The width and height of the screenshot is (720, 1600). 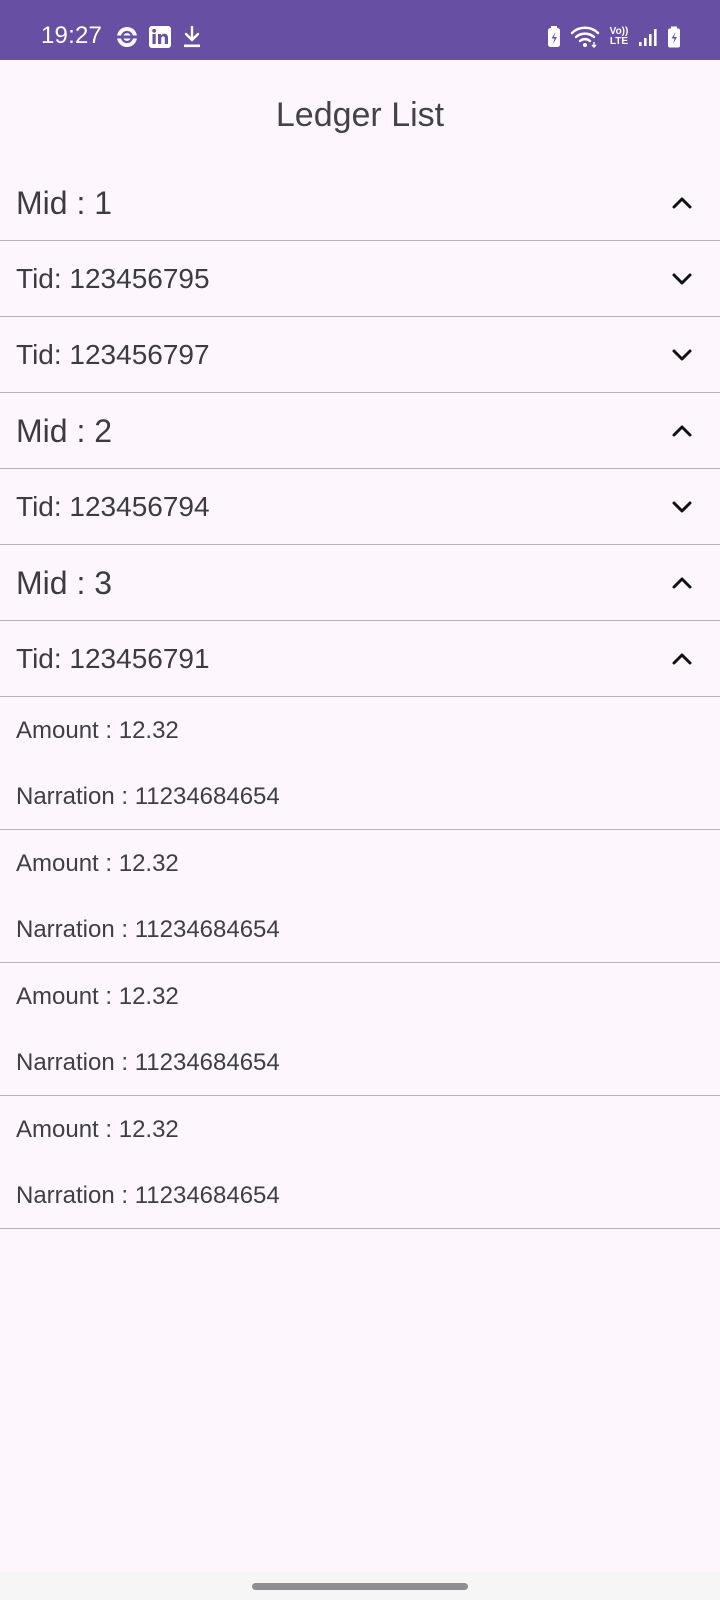 What do you see at coordinates (64, 203) in the screenshot?
I see `mid-label: Mid : 1` at bounding box center [64, 203].